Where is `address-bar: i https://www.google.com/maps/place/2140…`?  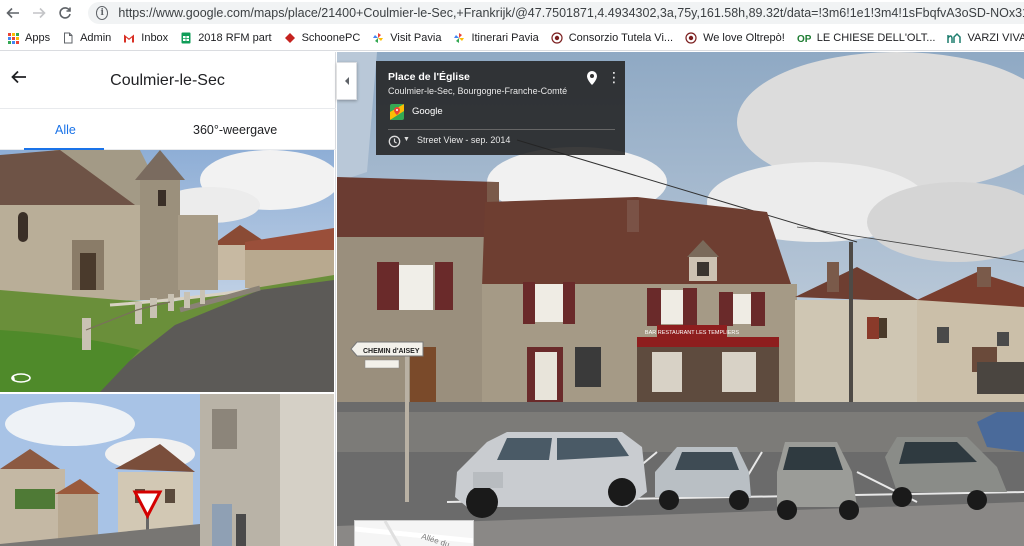
address-bar: i https://www.google.com/maps/place/2140… is located at coordinates (556, 13).